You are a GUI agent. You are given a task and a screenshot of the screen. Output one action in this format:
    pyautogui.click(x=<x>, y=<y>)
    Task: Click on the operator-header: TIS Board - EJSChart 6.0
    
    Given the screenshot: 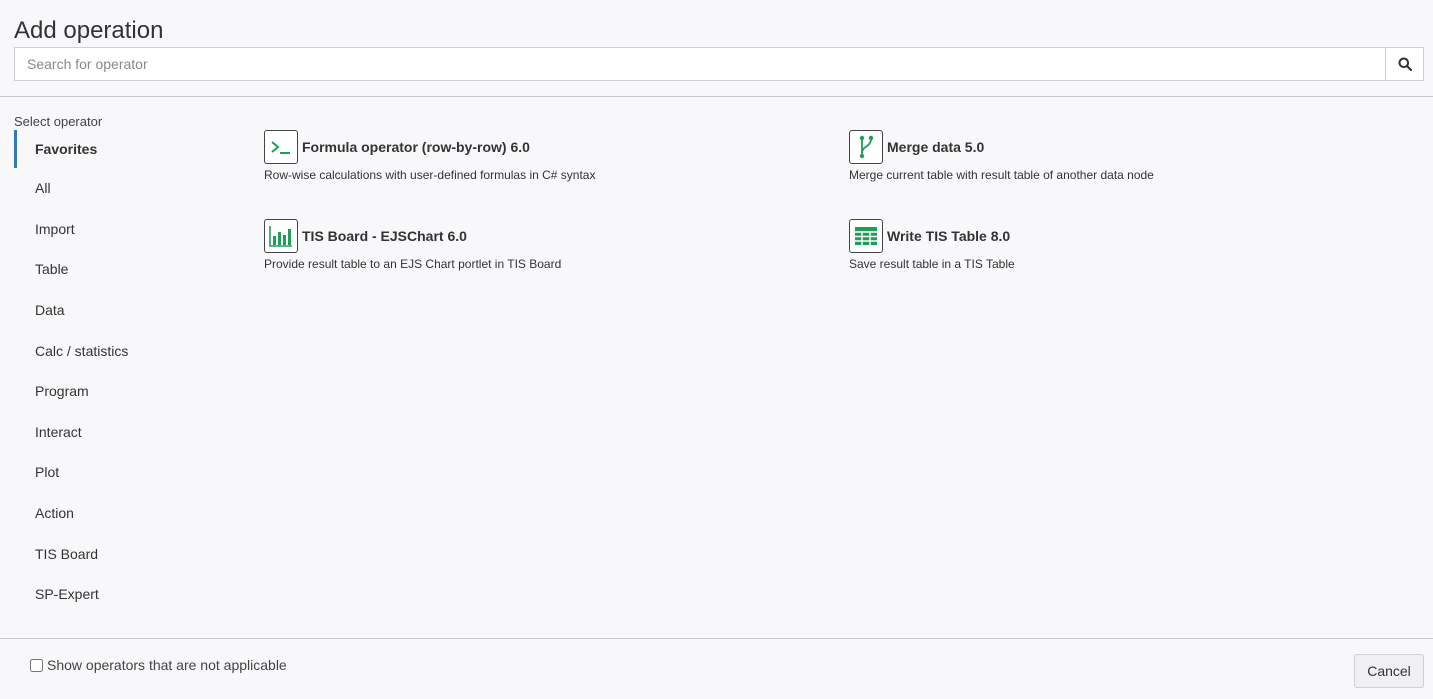 What is the action you would take?
    pyautogui.click(x=544, y=236)
    